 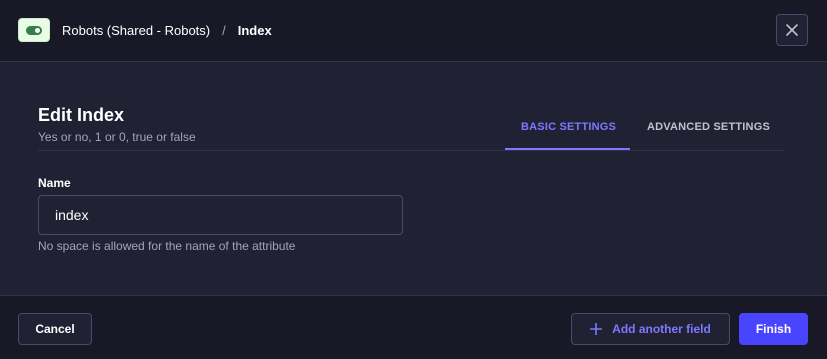 I want to click on plus-icon, so click(x=596, y=329).